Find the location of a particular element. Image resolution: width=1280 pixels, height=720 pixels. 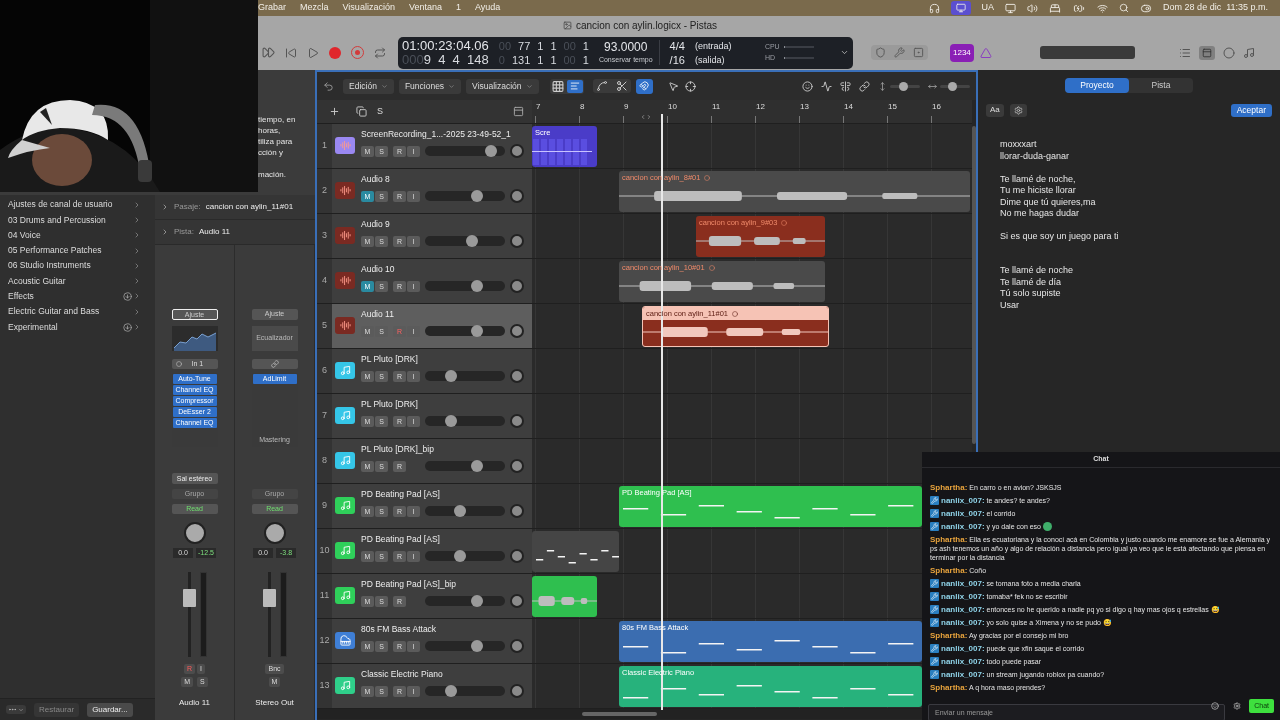

smiley-icon is located at coordinates (807, 86).